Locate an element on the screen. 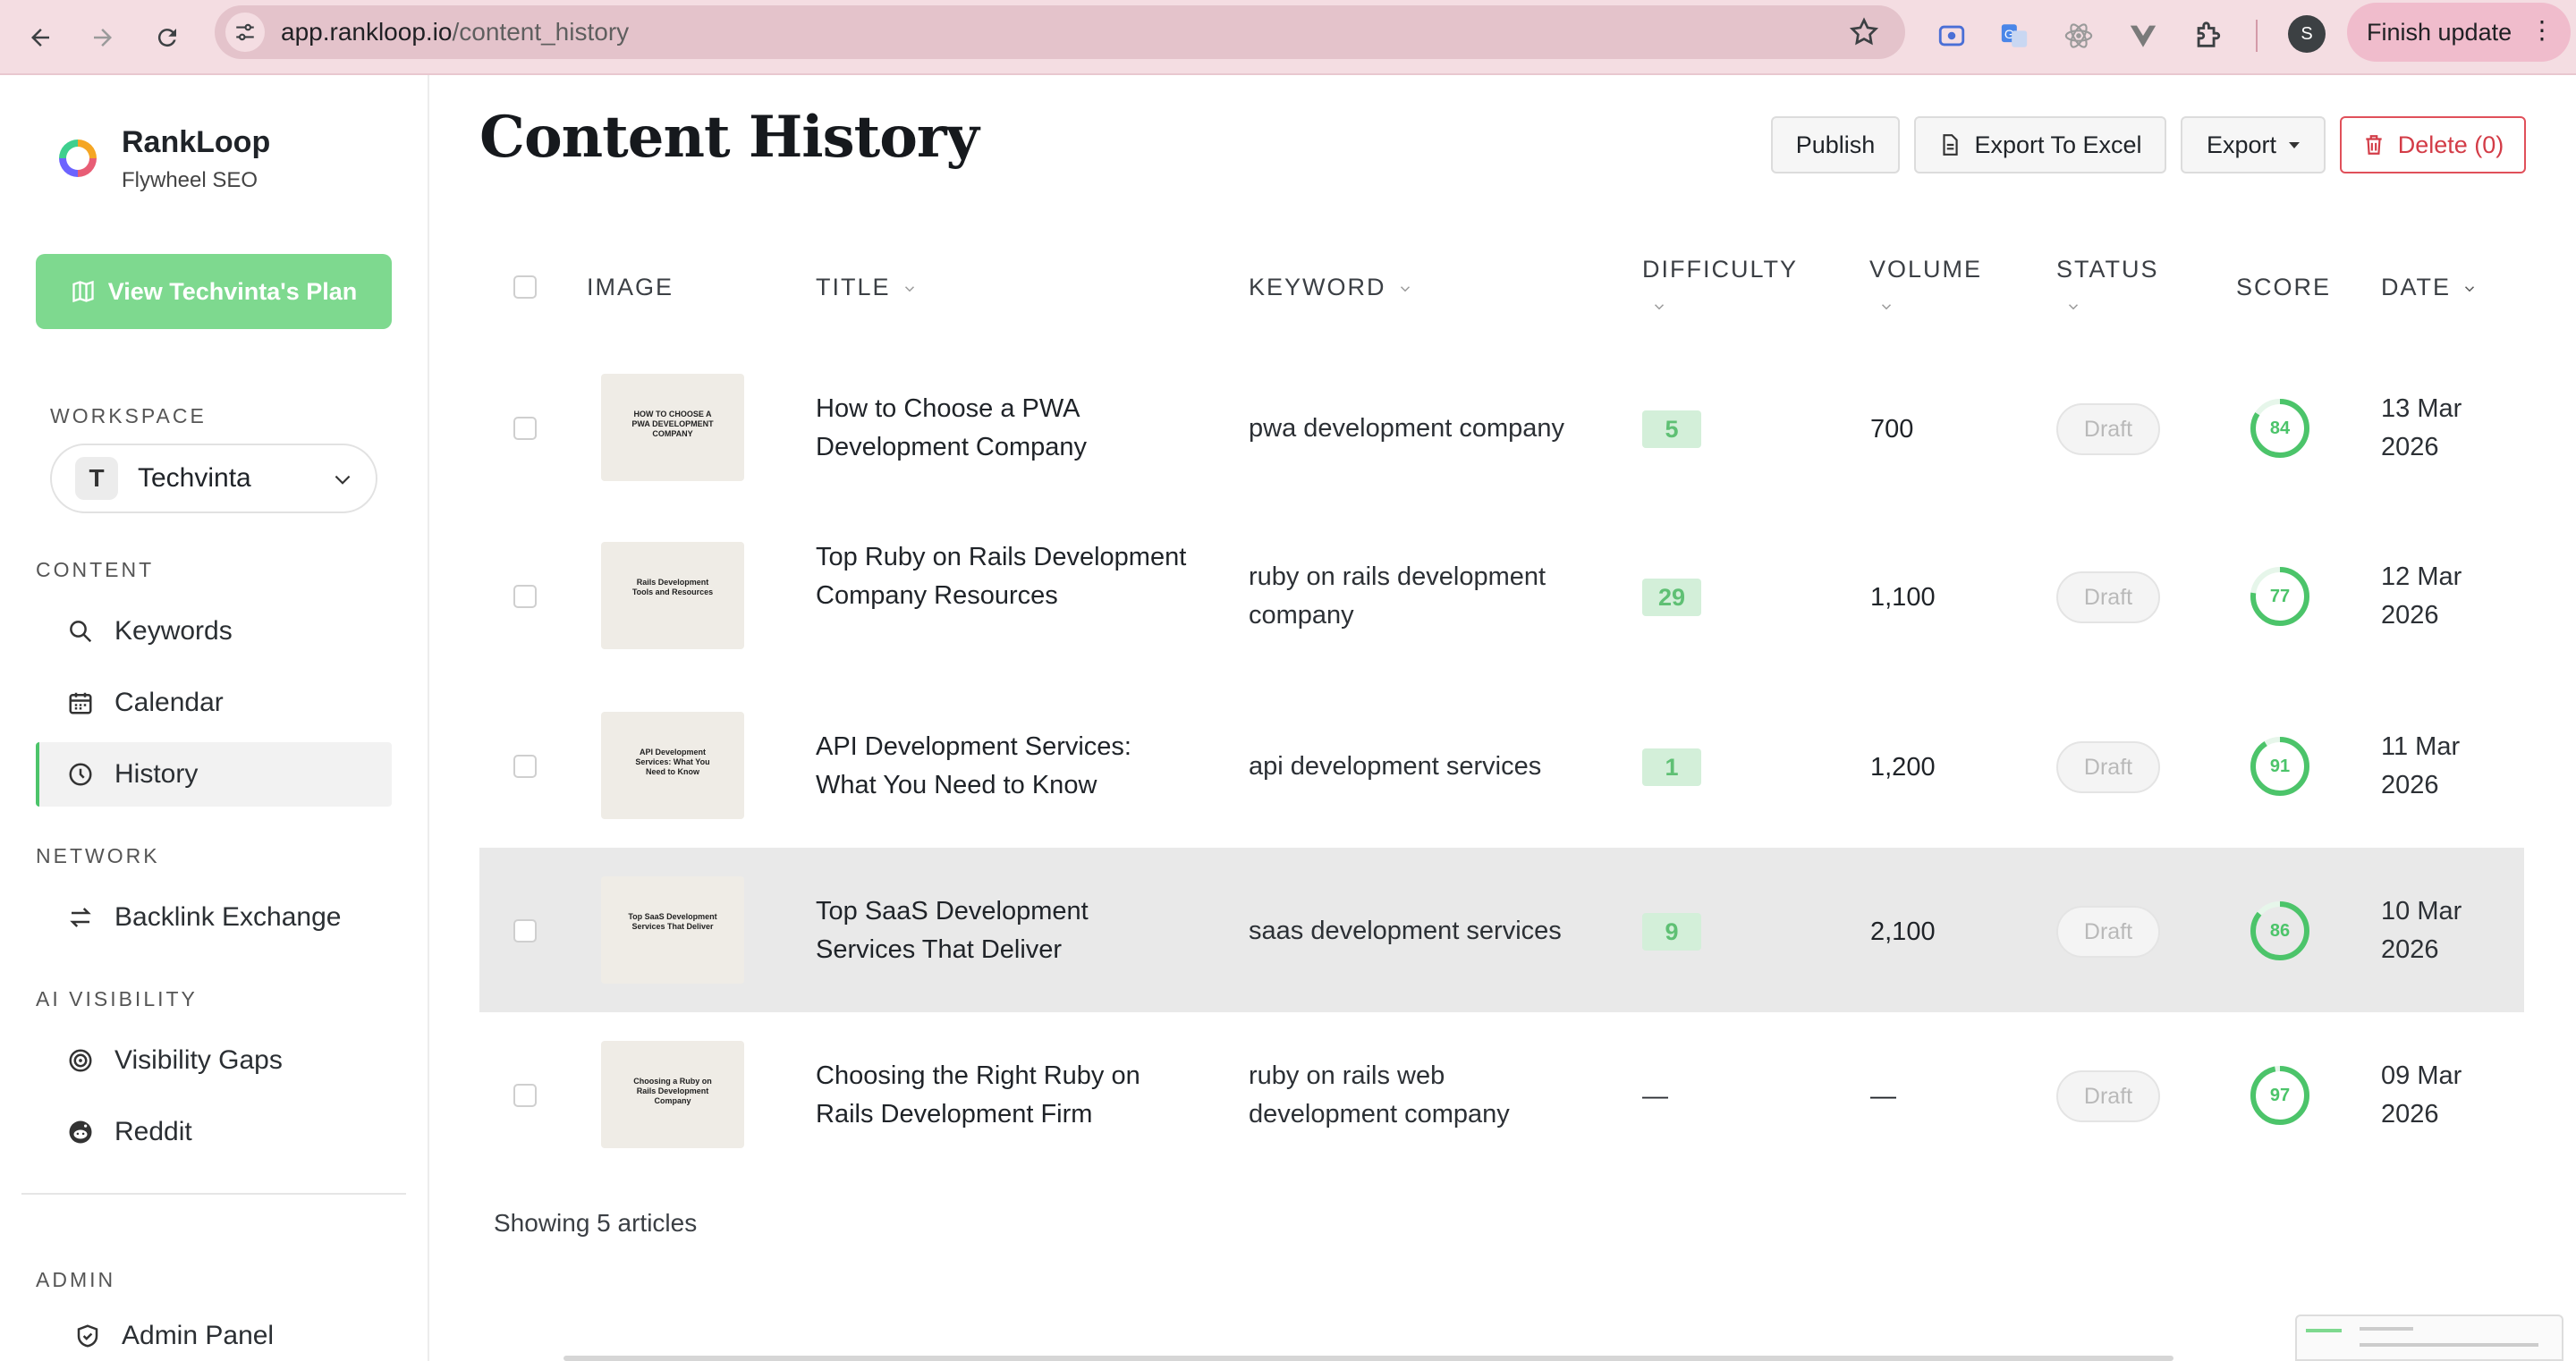  site-info-button is located at coordinates (245, 32).